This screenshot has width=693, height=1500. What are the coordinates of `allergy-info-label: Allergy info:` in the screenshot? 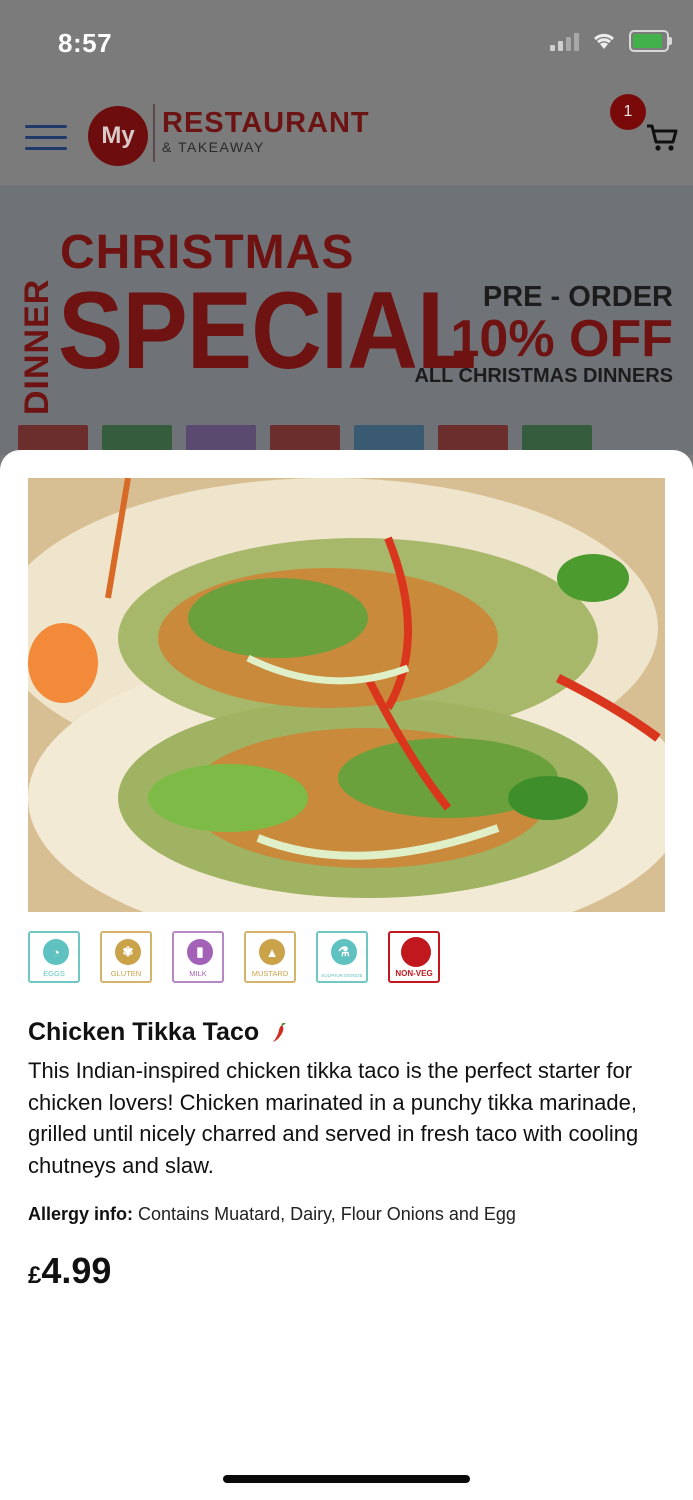 It's located at (81, 1214).